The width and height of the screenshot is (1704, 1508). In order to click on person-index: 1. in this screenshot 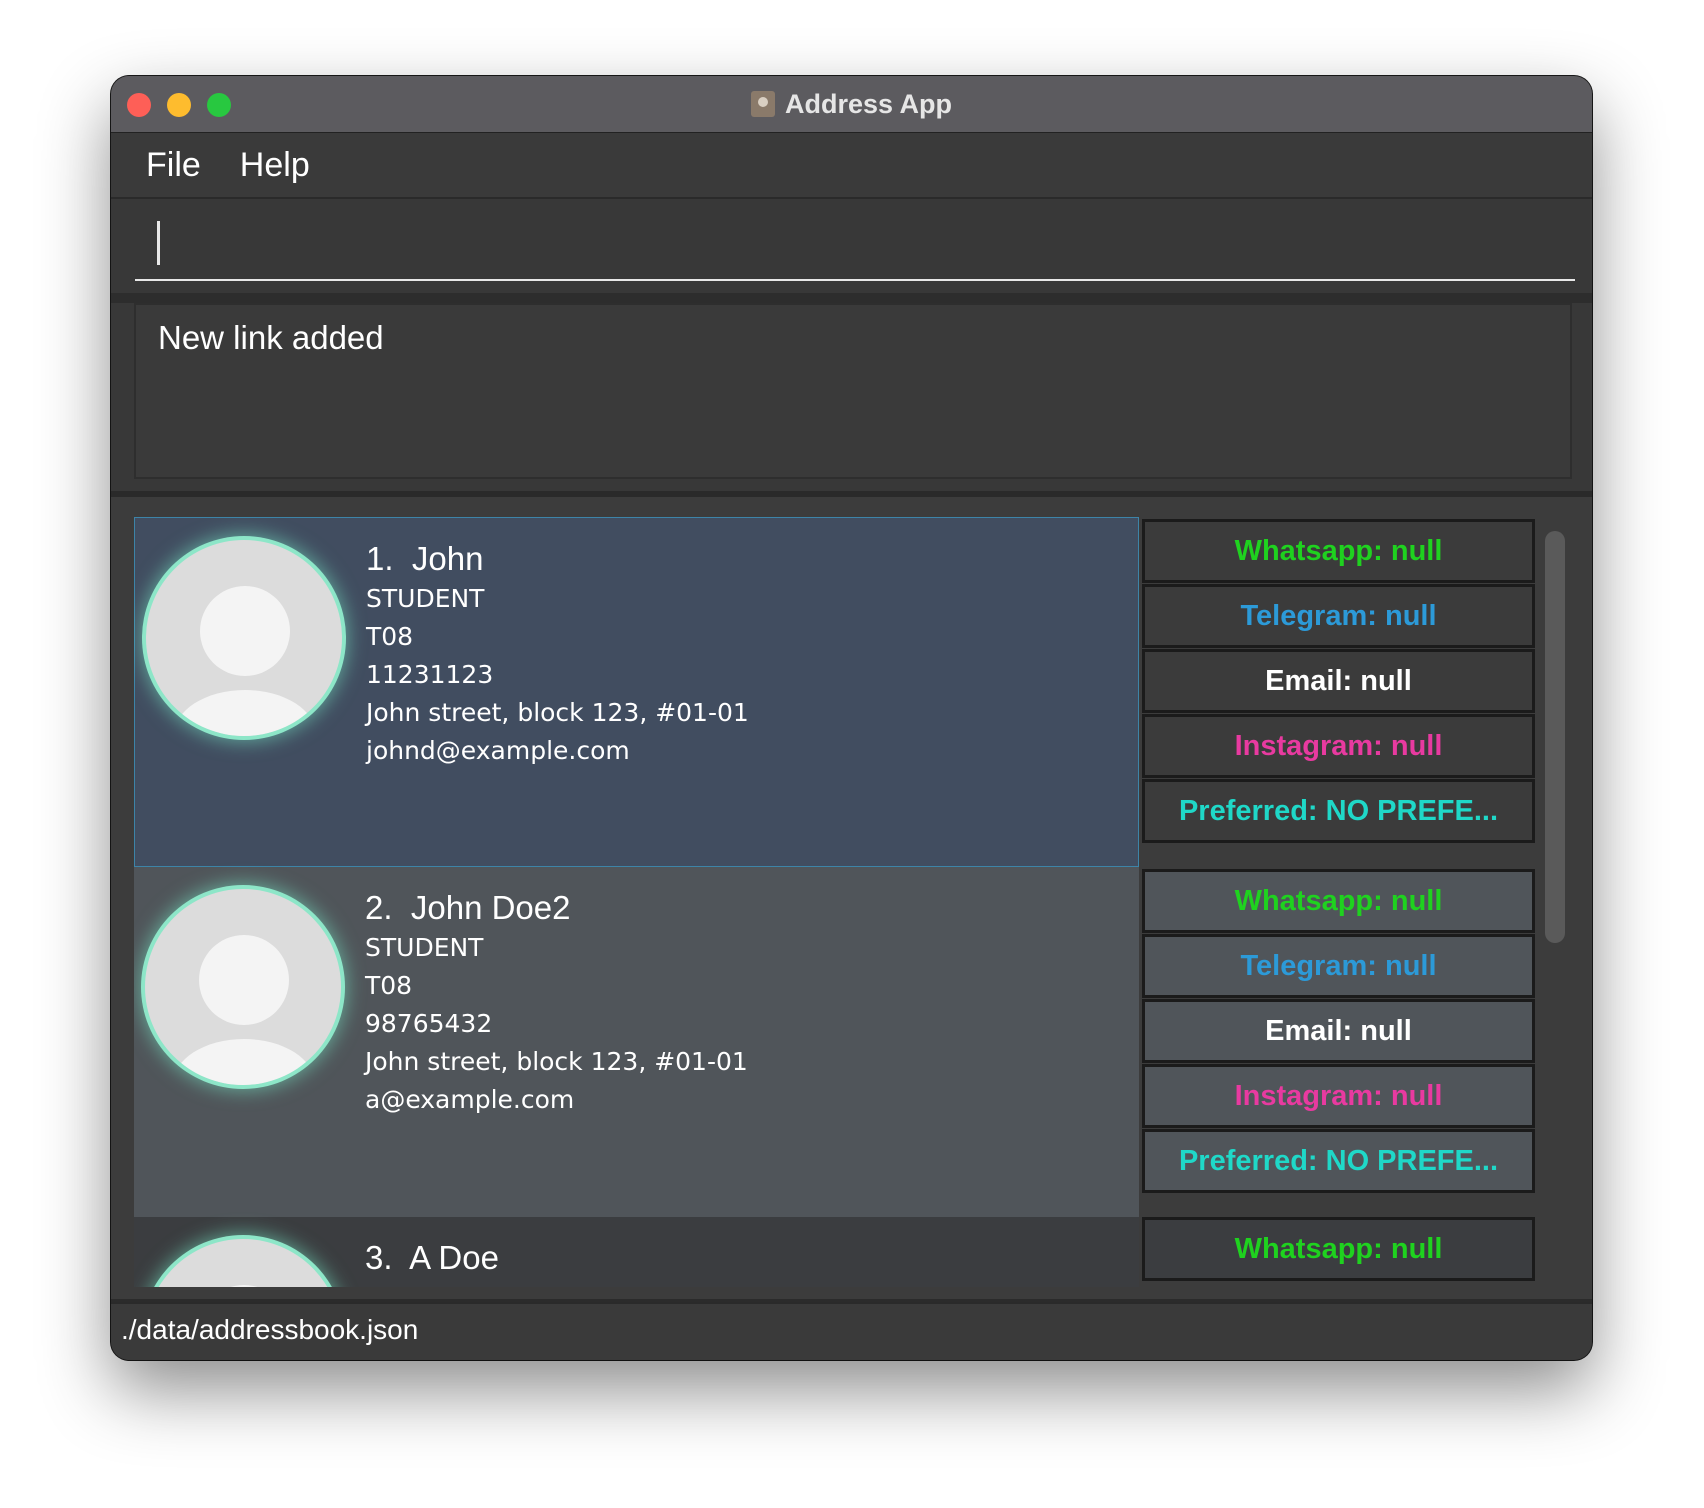, I will do `click(380, 558)`.